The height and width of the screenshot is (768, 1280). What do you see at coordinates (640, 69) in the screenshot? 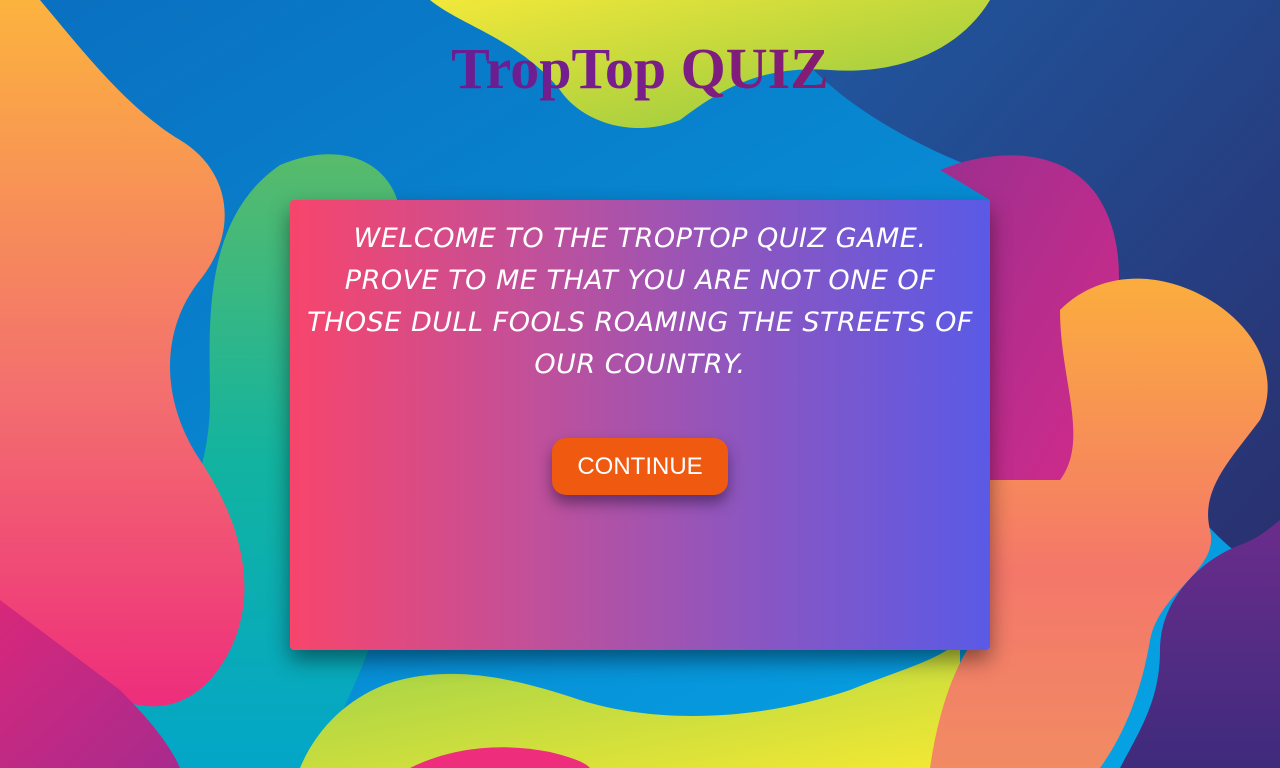
I see `page-title: TropTop QUIZ` at bounding box center [640, 69].